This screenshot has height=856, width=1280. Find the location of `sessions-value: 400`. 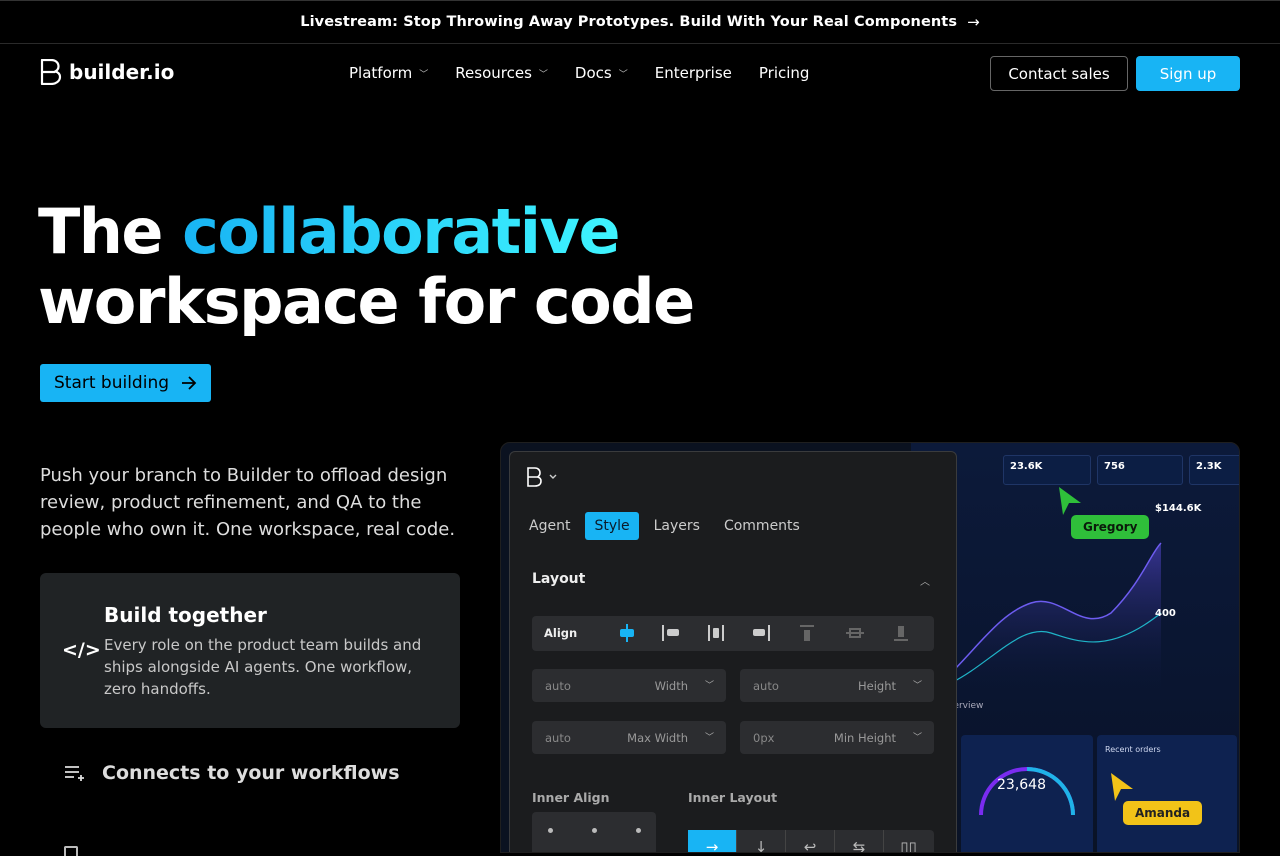

sessions-value: 400 is located at coordinates (1165, 613).